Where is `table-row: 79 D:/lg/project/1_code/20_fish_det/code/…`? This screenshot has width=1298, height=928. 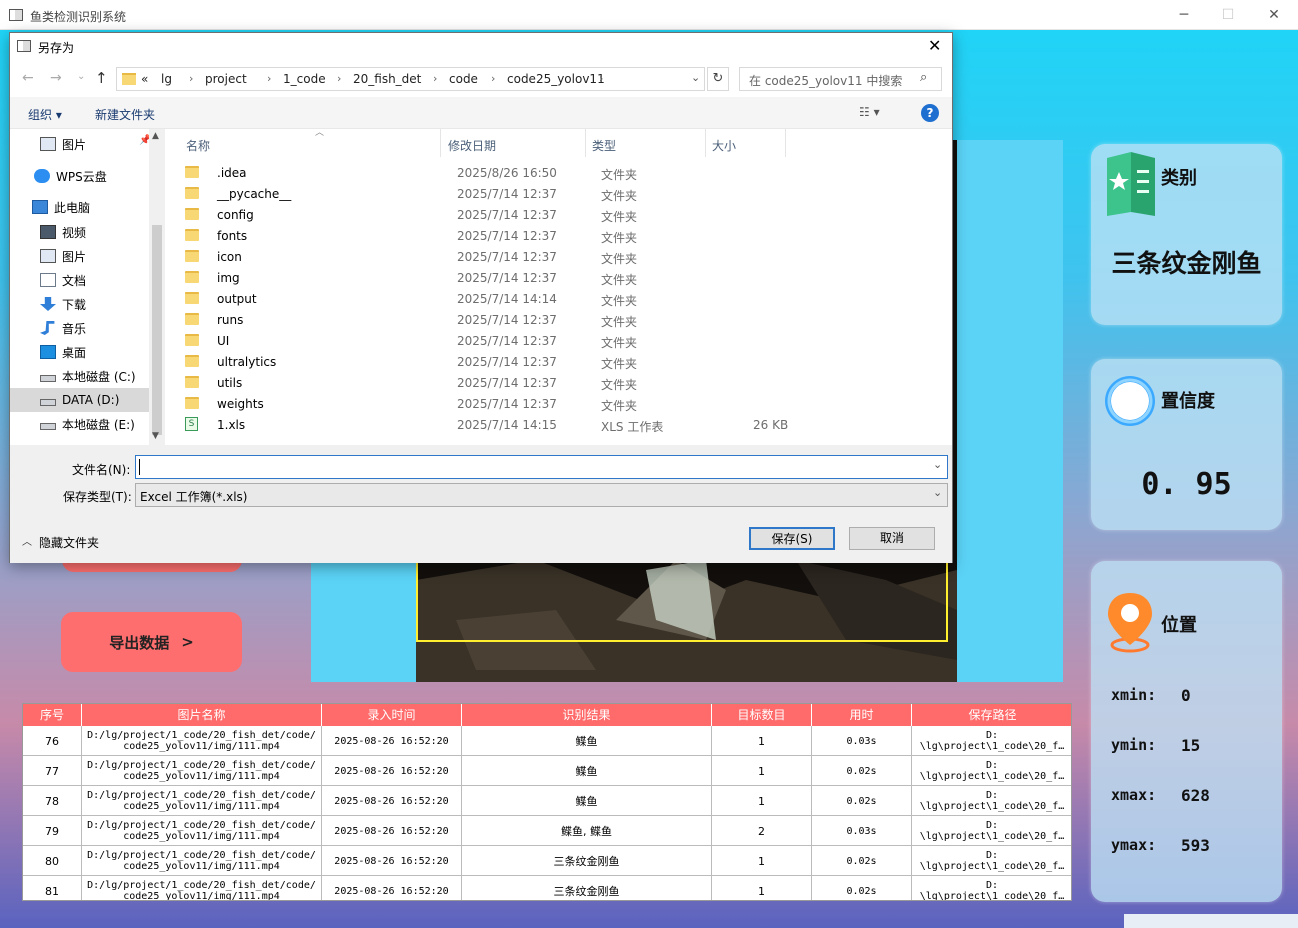 table-row: 79 D:/lg/project/1_code/20_fish_det/code/… is located at coordinates (547, 831).